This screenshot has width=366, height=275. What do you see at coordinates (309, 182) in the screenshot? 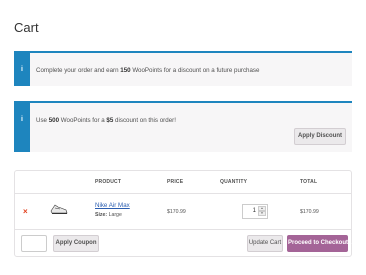
I see `header-total: TOTAL` at bounding box center [309, 182].